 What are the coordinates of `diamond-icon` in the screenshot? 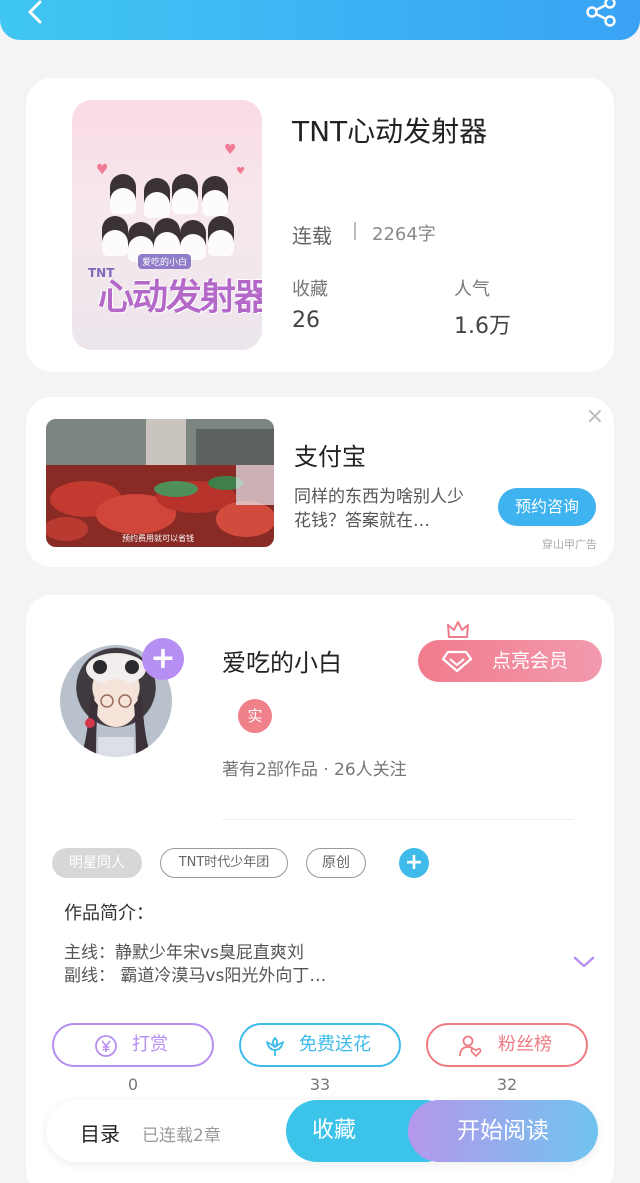 It's located at (457, 661).